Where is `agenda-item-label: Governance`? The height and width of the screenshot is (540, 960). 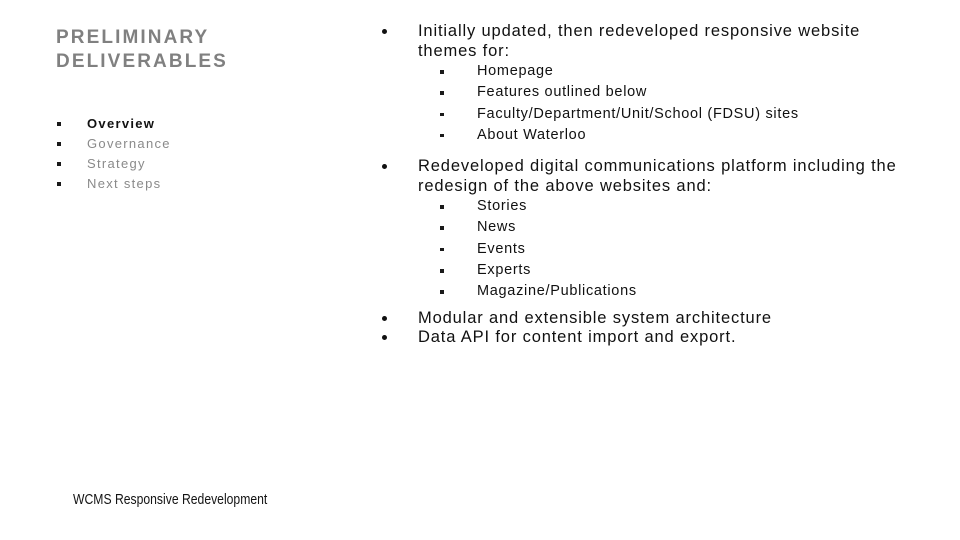
agenda-item-label: Governance is located at coordinates (129, 143).